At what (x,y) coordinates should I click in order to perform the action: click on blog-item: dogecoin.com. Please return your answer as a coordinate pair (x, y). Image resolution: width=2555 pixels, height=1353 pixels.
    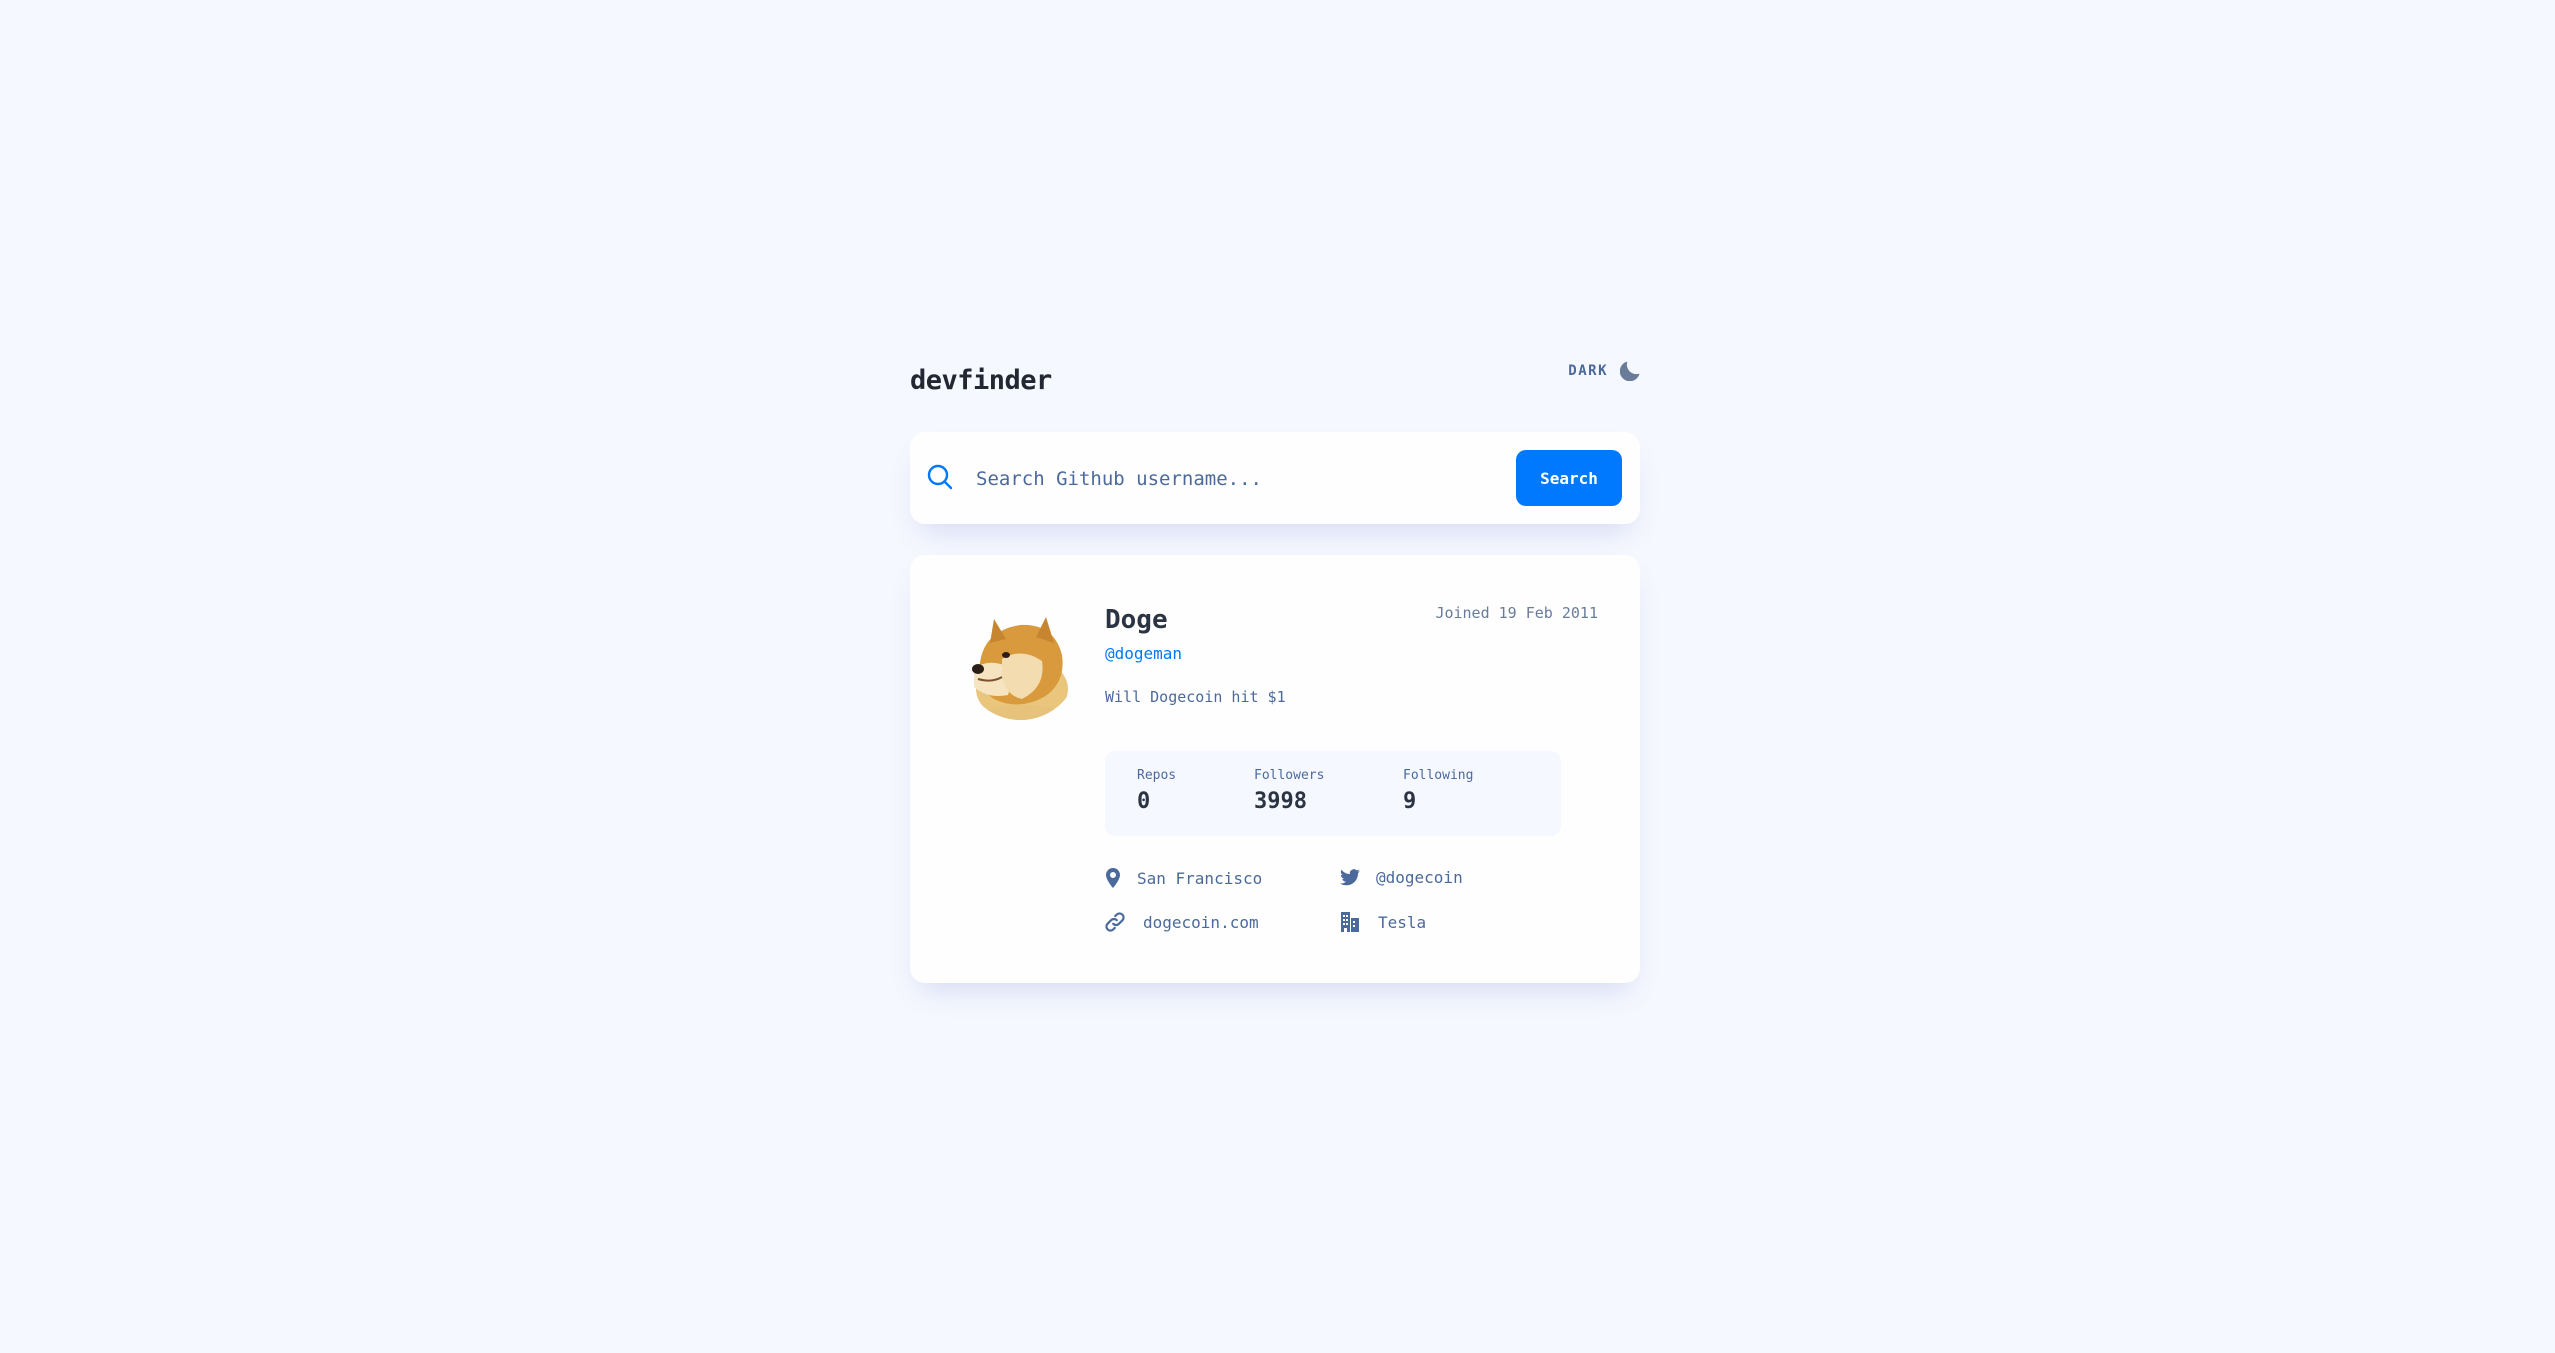
    Looking at the image, I should click on (1182, 922).